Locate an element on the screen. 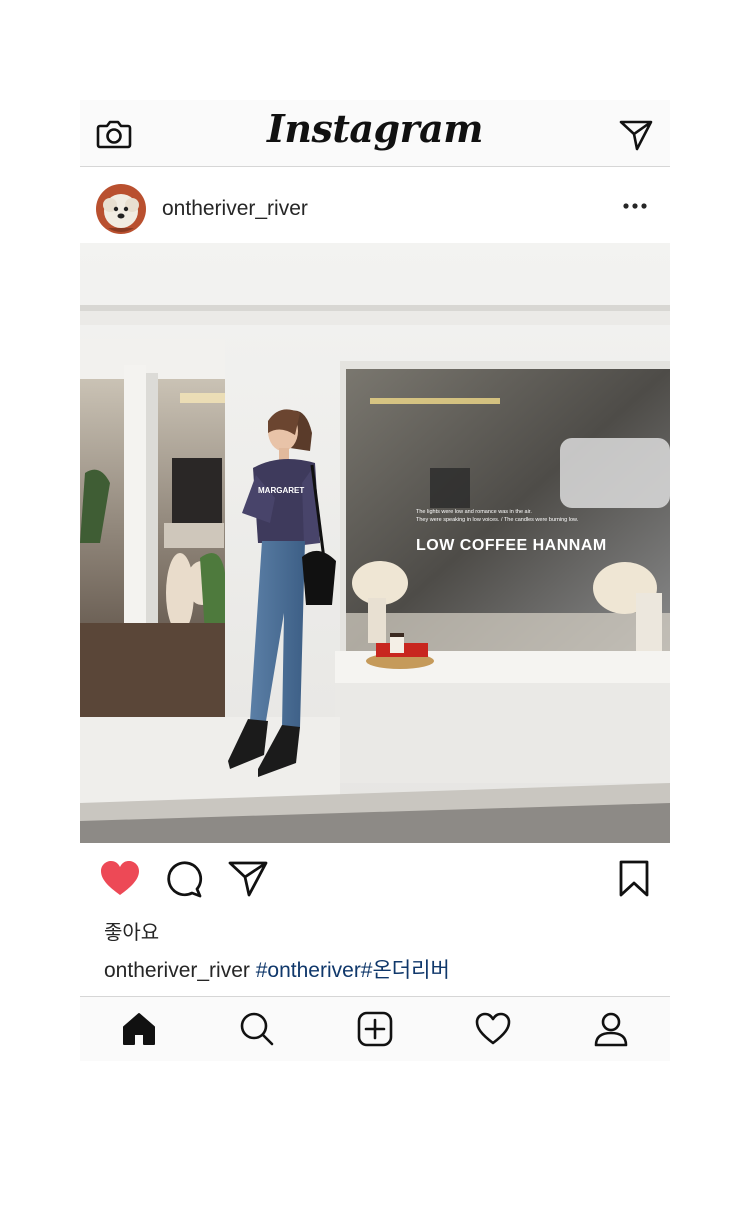  bookmark-icon is located at coordinates (634, 879).